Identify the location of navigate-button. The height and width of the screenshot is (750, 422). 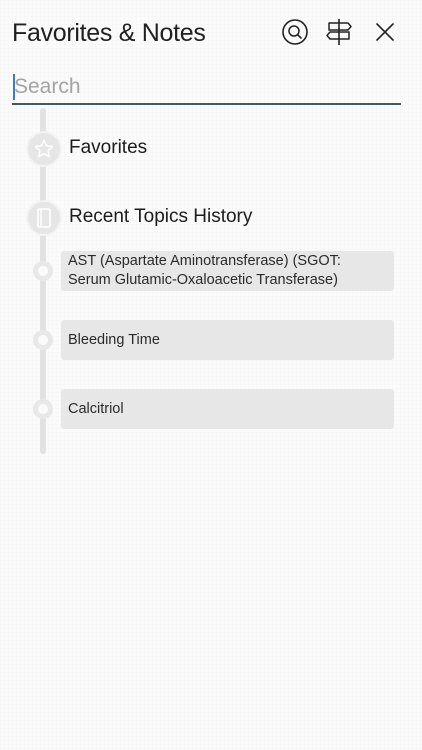
(339, 32).